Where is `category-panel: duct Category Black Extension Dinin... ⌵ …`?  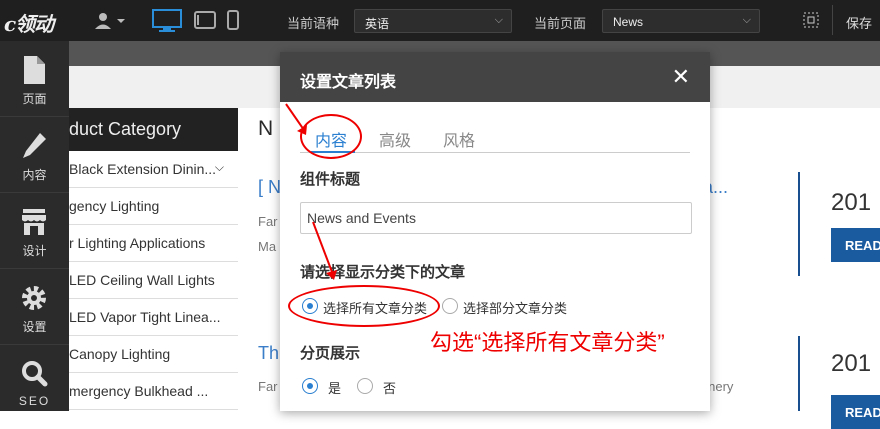 category-panel: duct Category Black Extension Dinin... ⌵ … is located at coordinates (153, 259).